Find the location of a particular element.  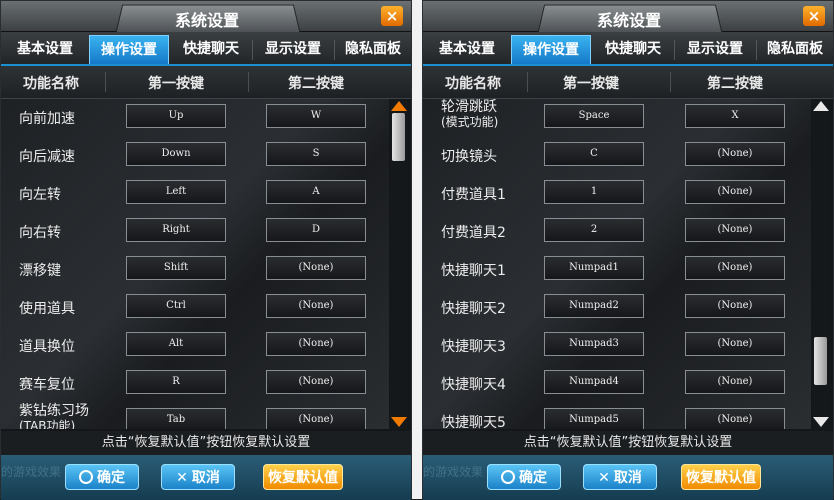

key1-button: C is located at coordinates (594, 154).